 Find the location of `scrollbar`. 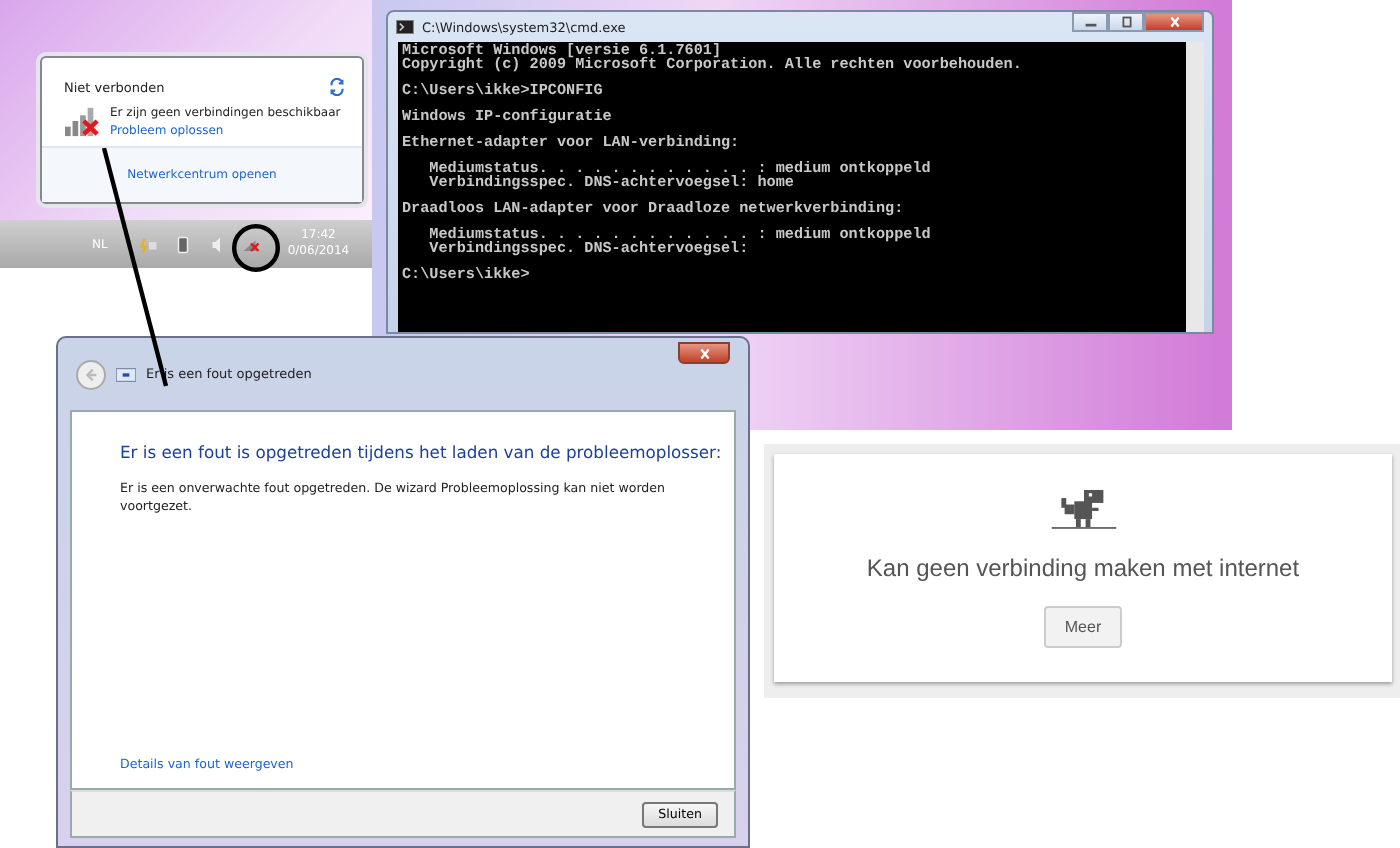

scrollbar is located at coordinates (1195, 187).